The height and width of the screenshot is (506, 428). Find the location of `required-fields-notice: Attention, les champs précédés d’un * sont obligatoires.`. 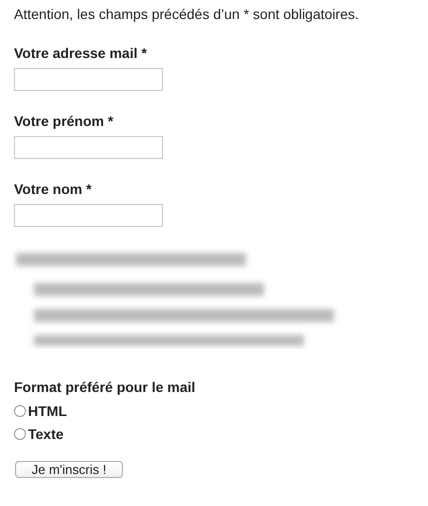

required-fields-notice: Attention, les champs précédés d’un * sont obligatoires. is located at coordinates (186, 14).